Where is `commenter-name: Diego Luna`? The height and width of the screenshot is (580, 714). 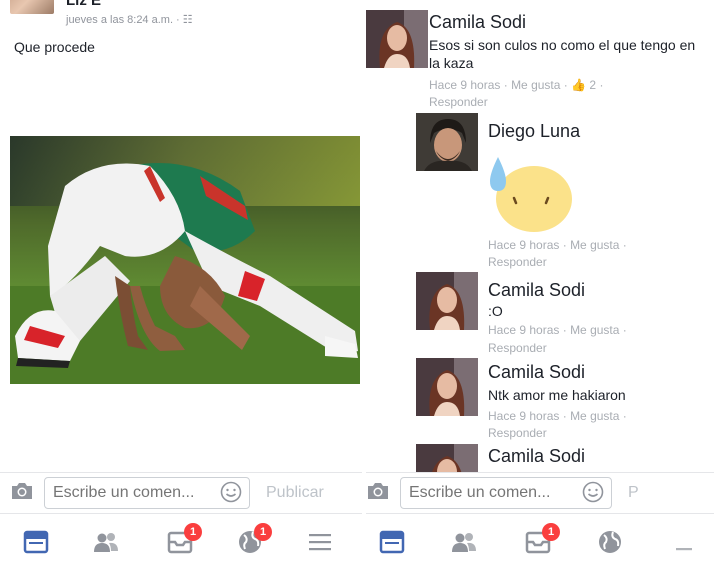 commenter-name: Diego Luna is located at coordinates (534, 131).